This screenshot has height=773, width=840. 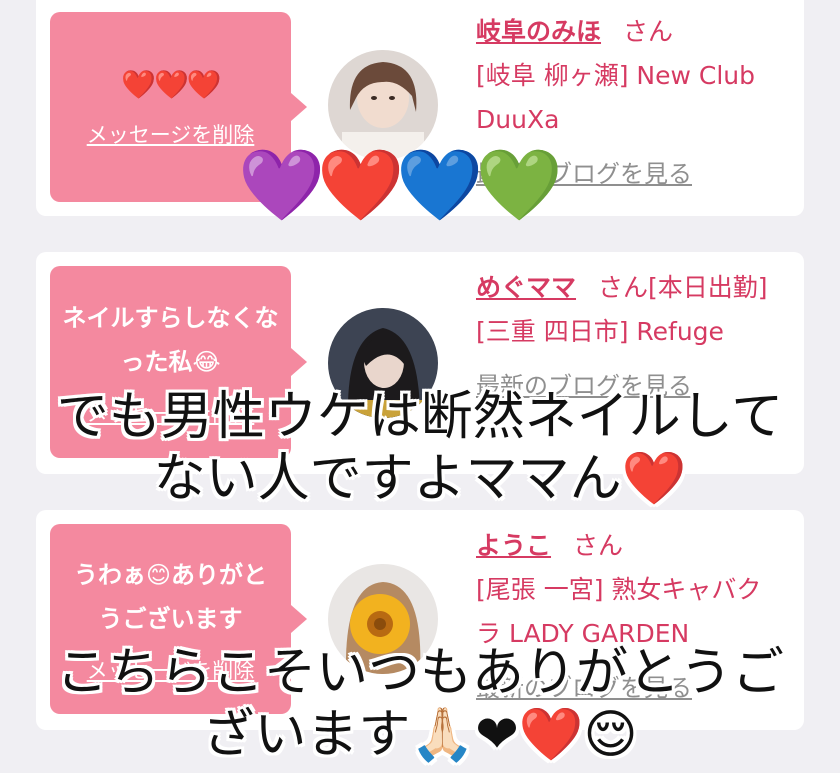 What do you see at coordinates (419, 673) in the screenshot?
I see `caption-bottom-line1: こちらこそいつもありがとうご` at bounding box center [419, 673].